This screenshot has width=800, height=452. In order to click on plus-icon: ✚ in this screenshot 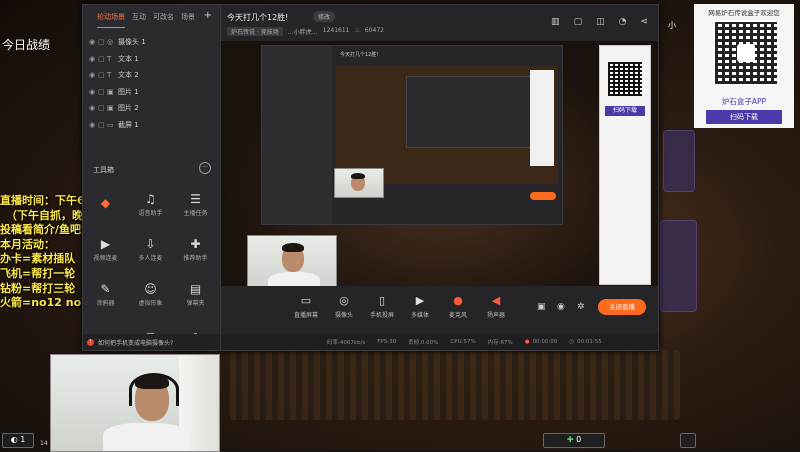, I will do `click(570, 439)`.